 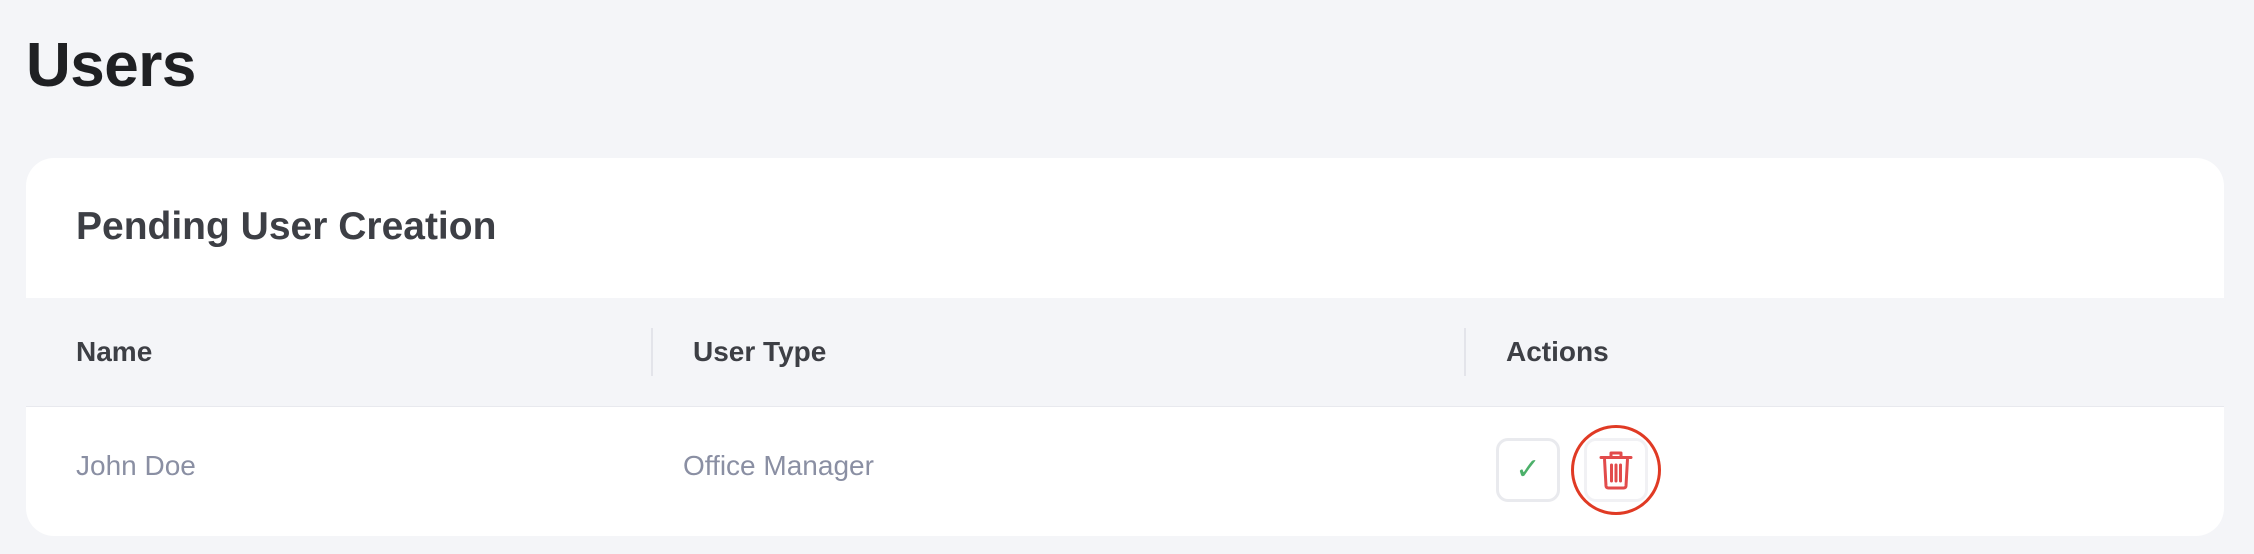 I want to click on column-header-name: Name, so click(x=114, y=351).